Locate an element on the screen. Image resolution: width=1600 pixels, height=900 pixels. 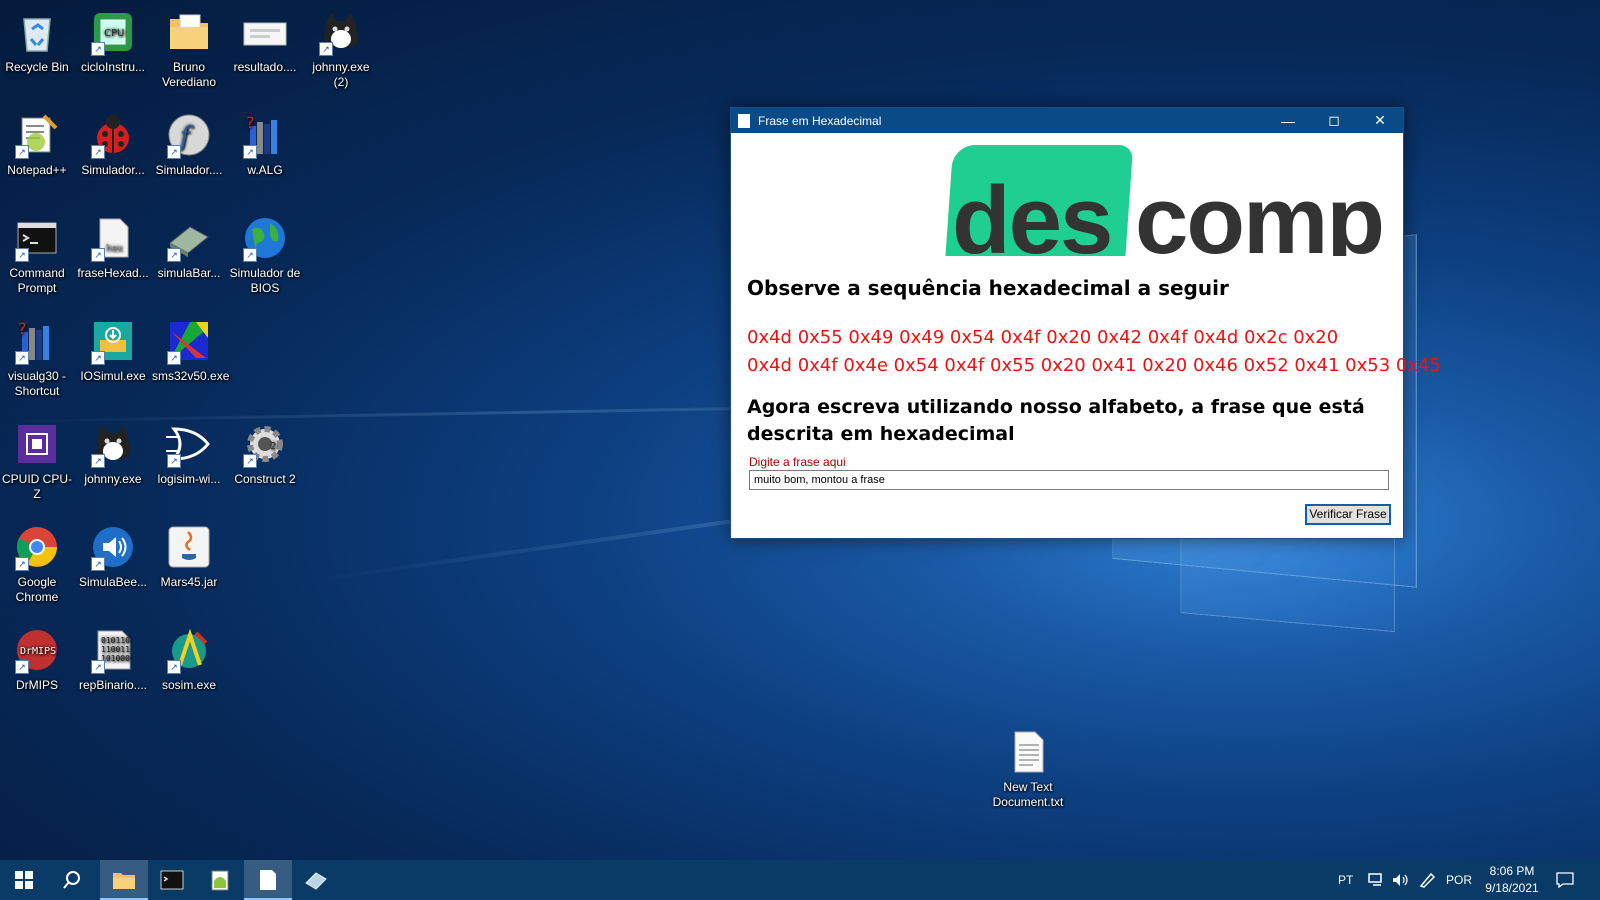
heading-observe: Observe a sequência hexadecimal a seguir is located at coordinates (988, 288).